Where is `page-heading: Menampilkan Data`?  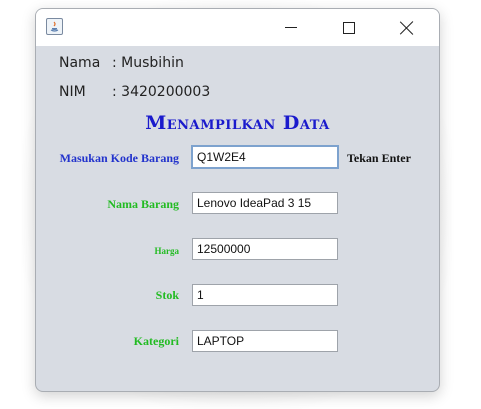
page-heading: Menampilkan Data is located at coordinates (237, 123).